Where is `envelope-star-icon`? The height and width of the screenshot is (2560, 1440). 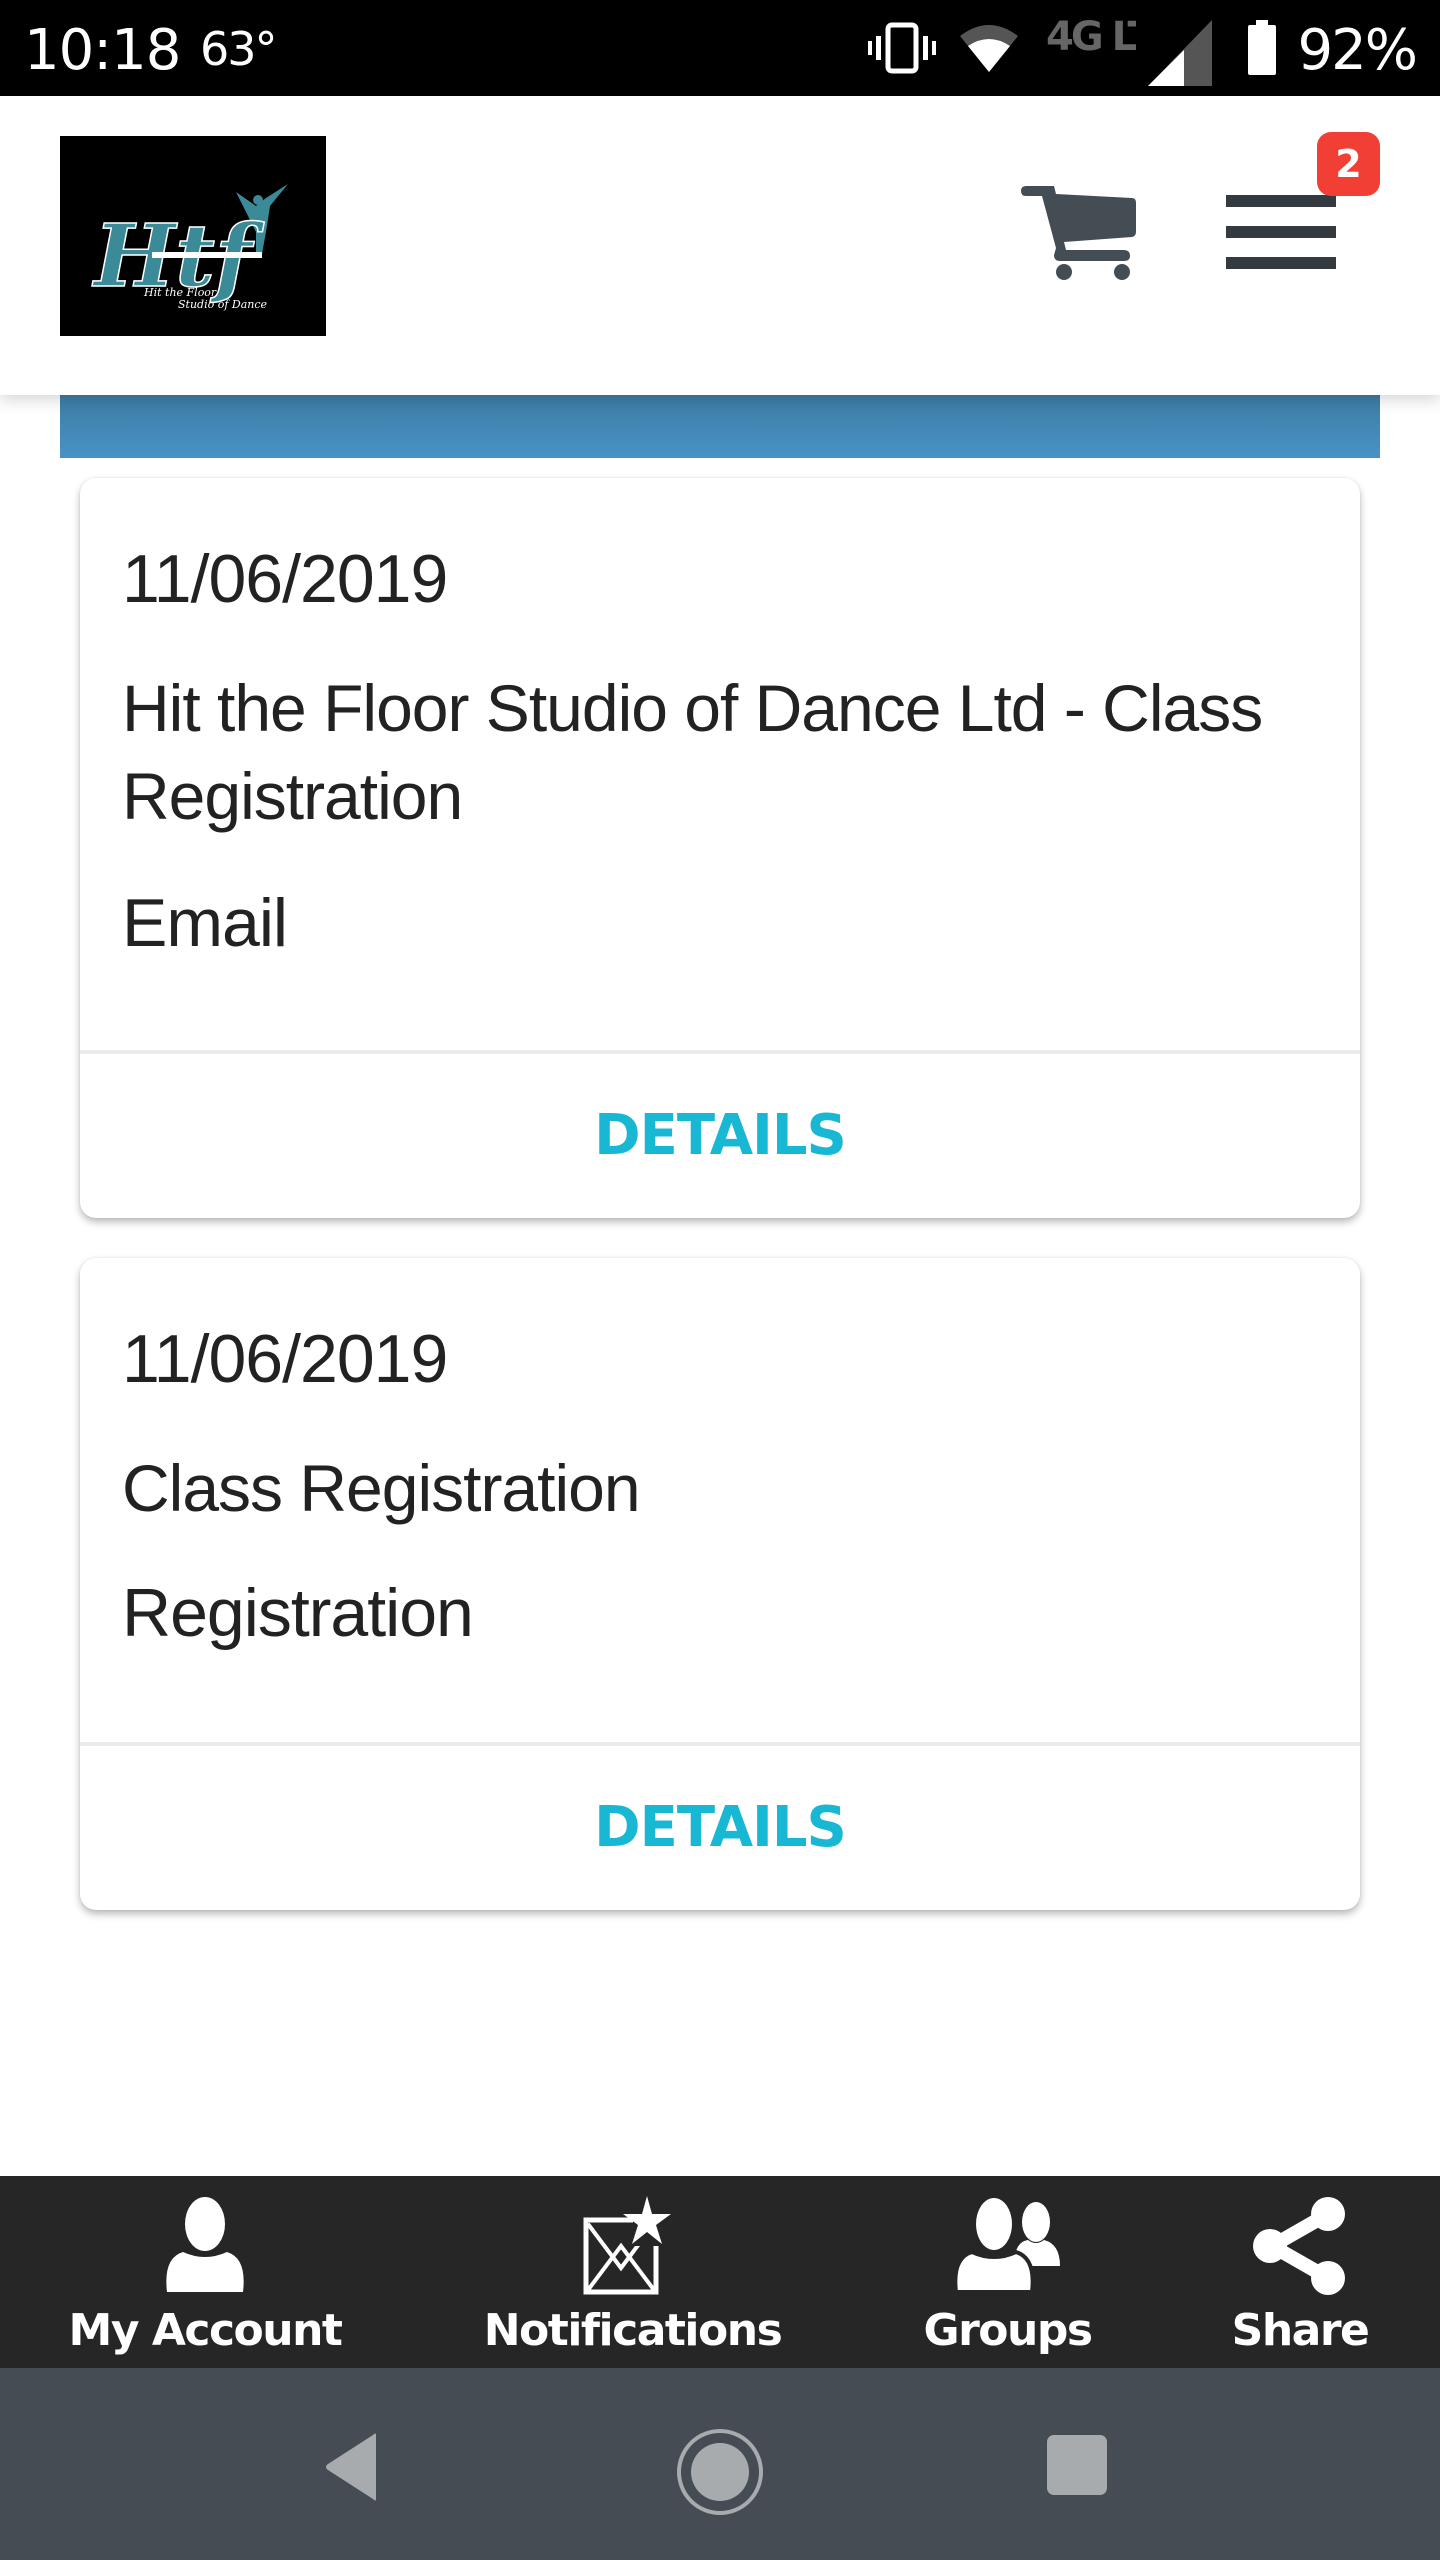 envelope-star-icon is located at coordinates (627, 2245).